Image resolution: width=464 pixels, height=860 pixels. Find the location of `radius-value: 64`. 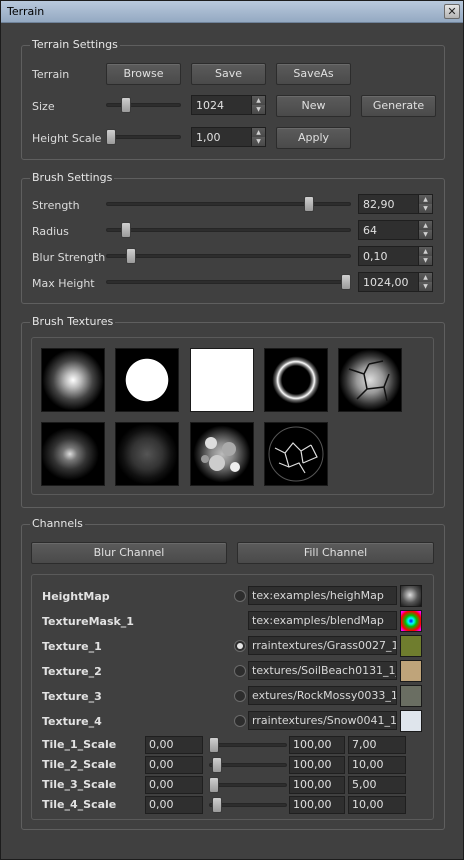

radius-value: 64 is located at coordinates (370, 230).